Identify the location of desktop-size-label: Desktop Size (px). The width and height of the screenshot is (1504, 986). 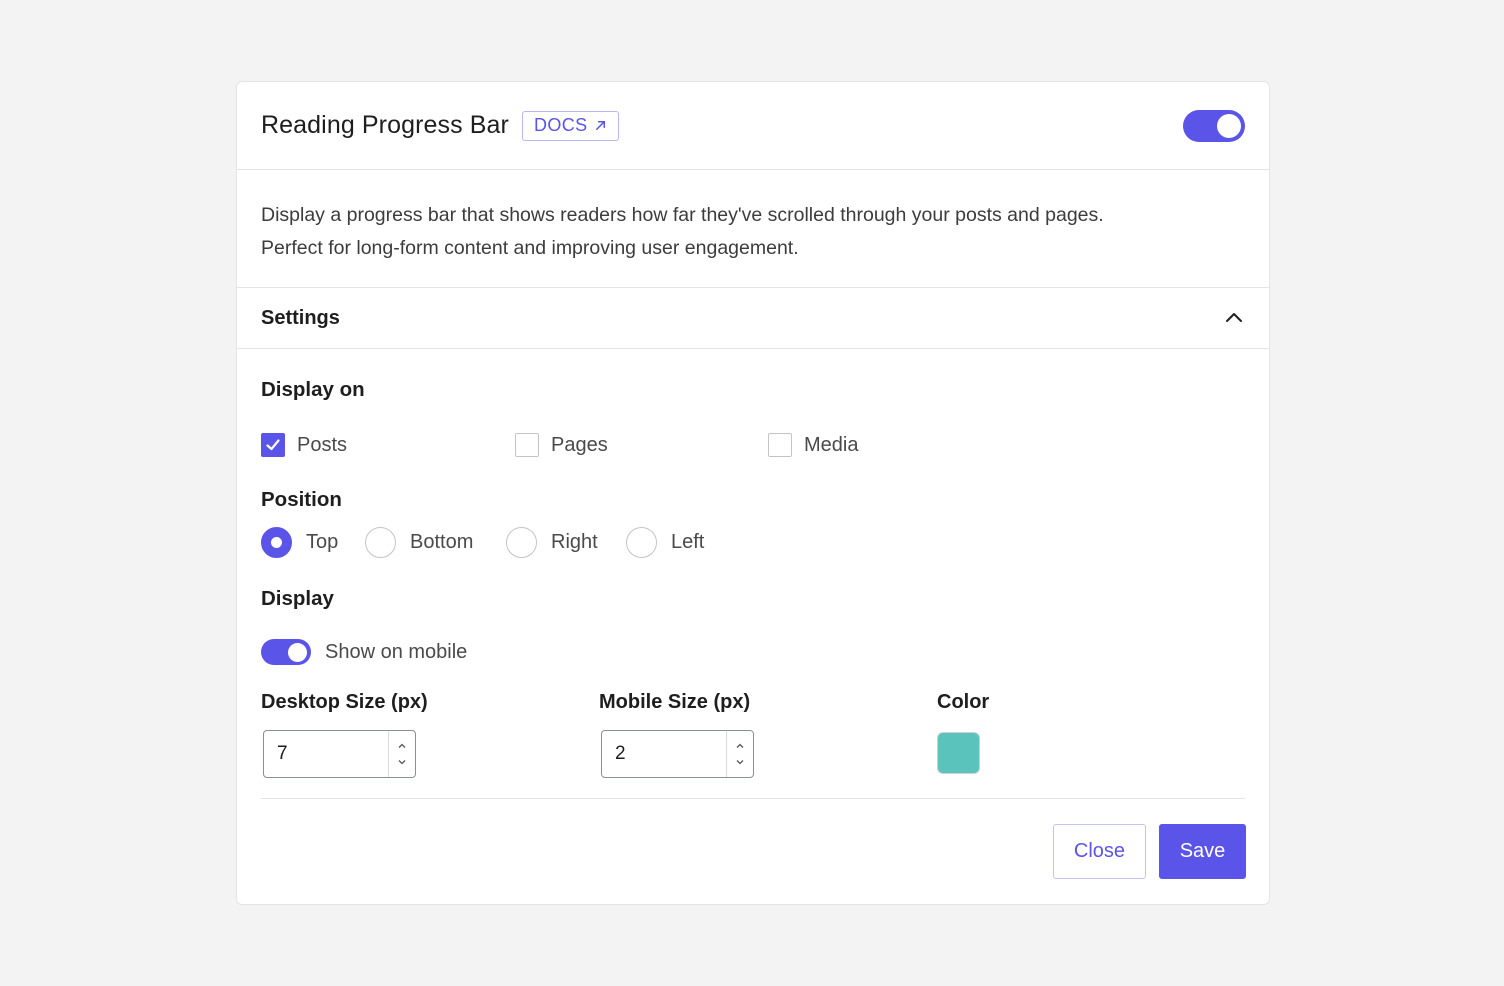
(344, 702).